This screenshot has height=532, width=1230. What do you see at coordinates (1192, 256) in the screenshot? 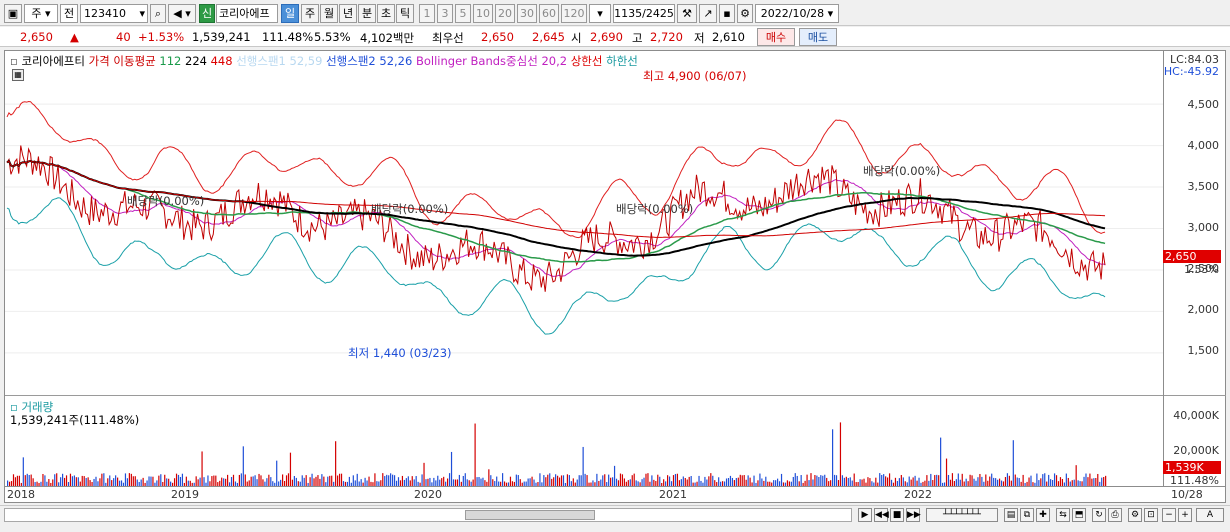
I see `price-tag: 2,650` at bounding box center [1192, 256].